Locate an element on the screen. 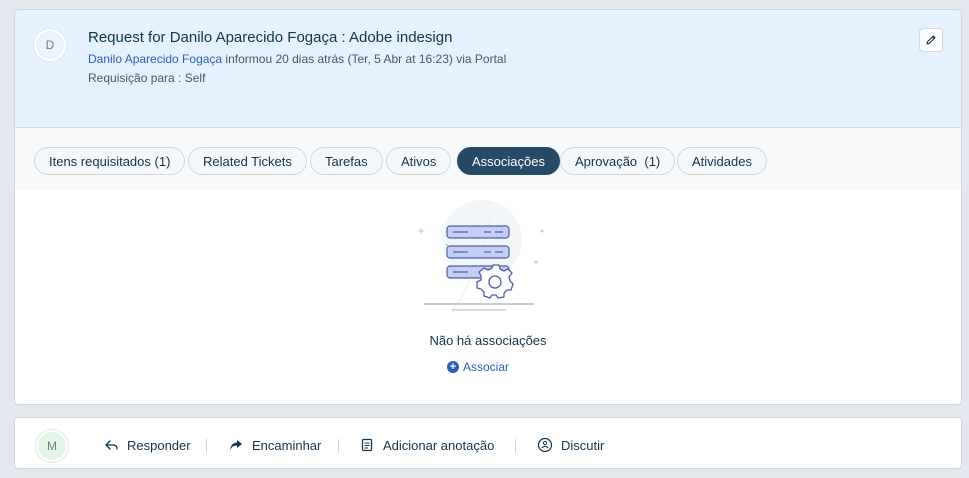 This screenshot has width=969, height=478. edit-button is located at coordinates (931, 40).